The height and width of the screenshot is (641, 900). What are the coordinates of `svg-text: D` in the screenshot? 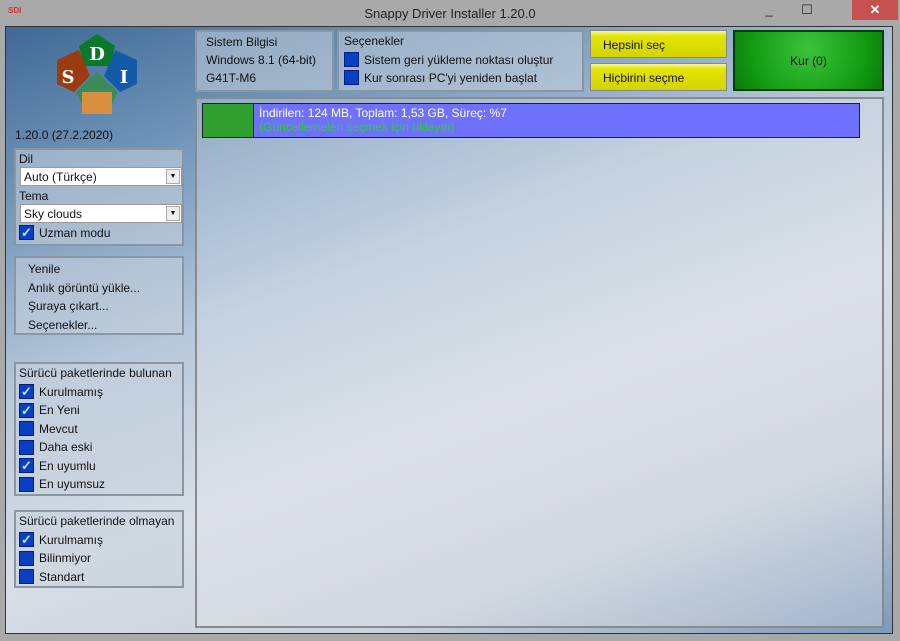 It's located at (97, 54).